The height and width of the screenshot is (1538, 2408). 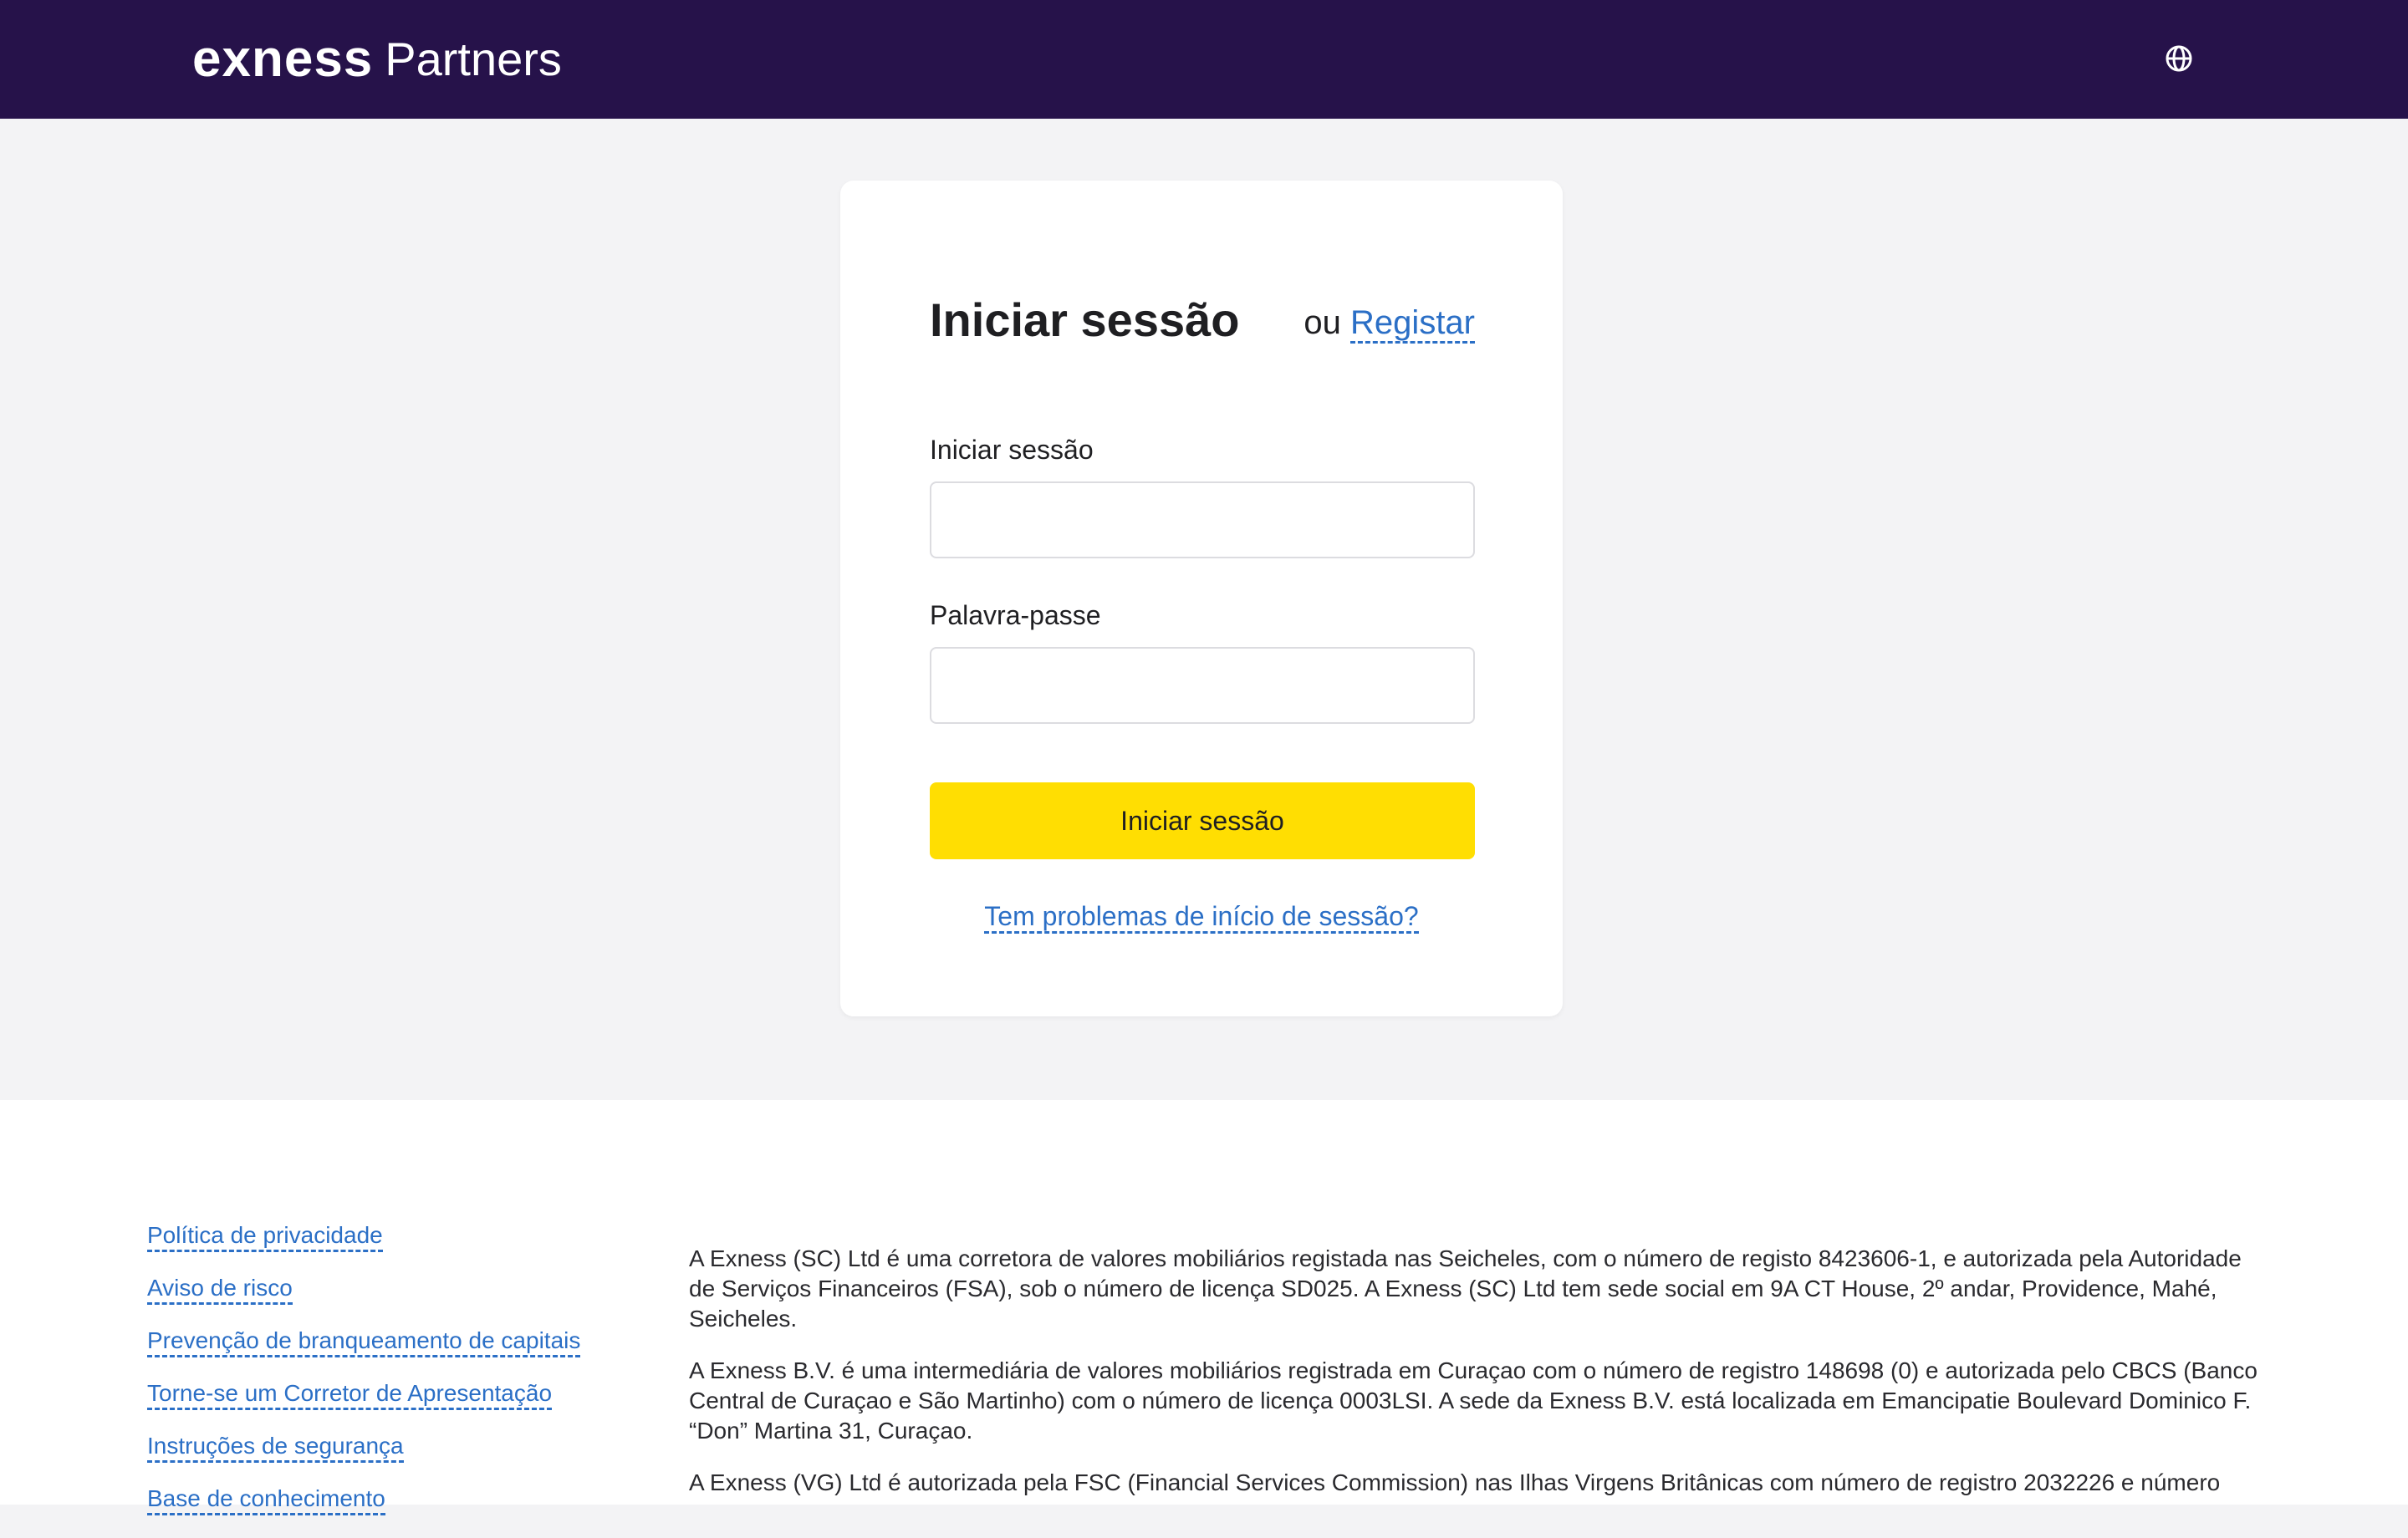 I want to click on footer-link-label: Política de privacidade, so click(x=265, y=1237).